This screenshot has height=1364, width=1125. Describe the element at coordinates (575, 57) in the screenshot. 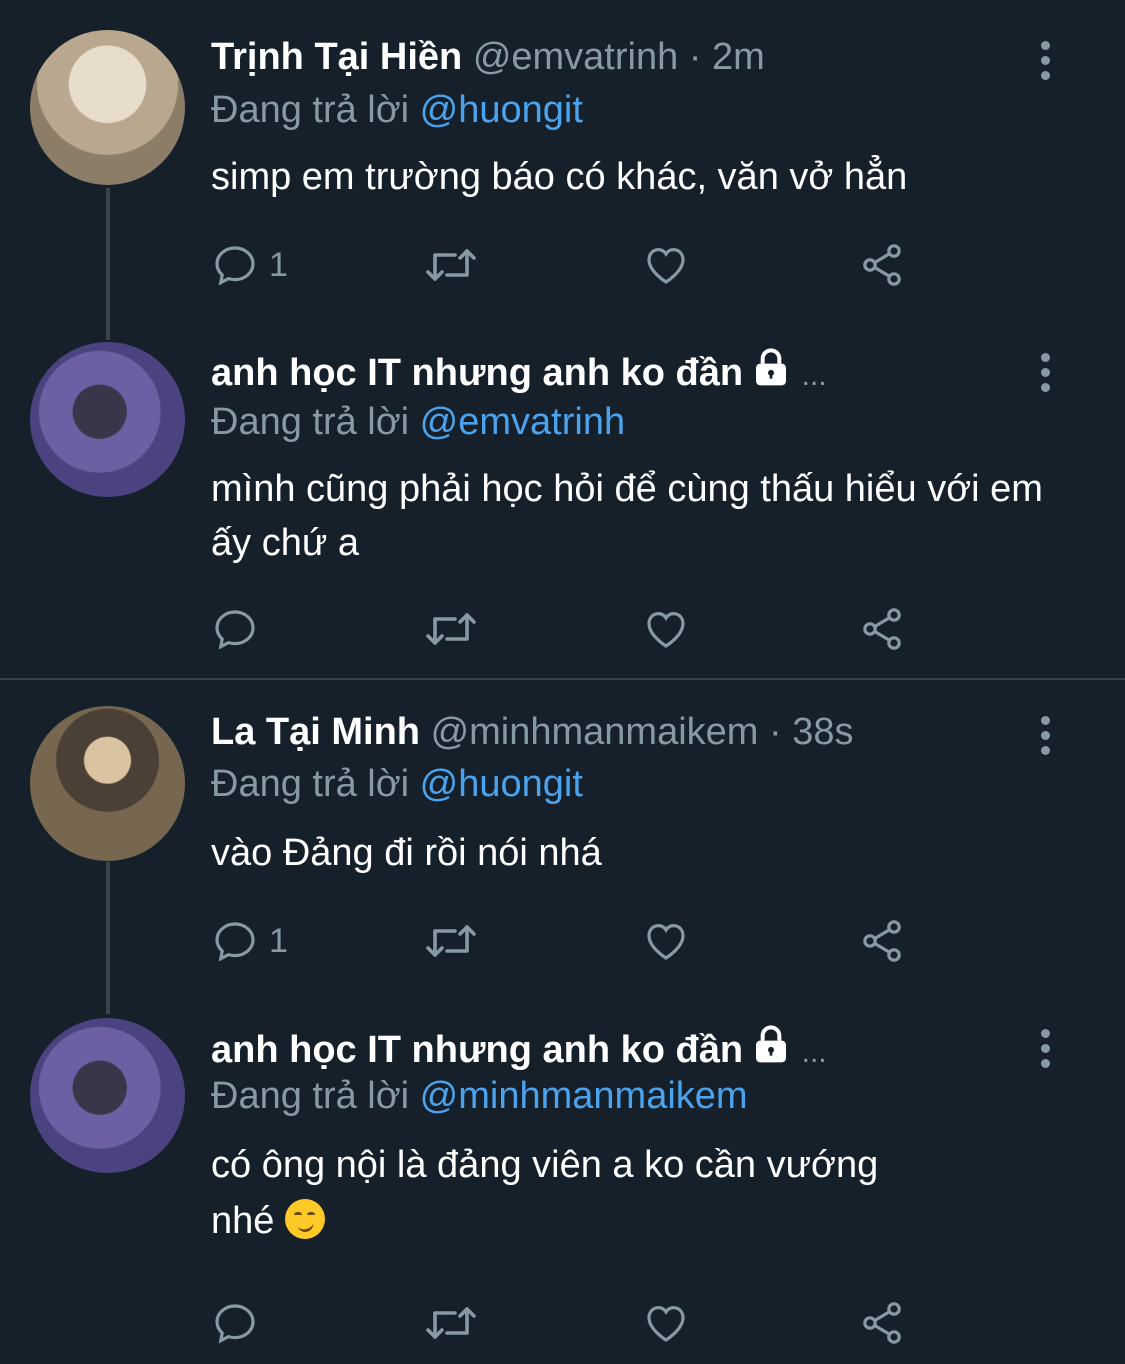

I see `handle: @emvatrinh` at that location.